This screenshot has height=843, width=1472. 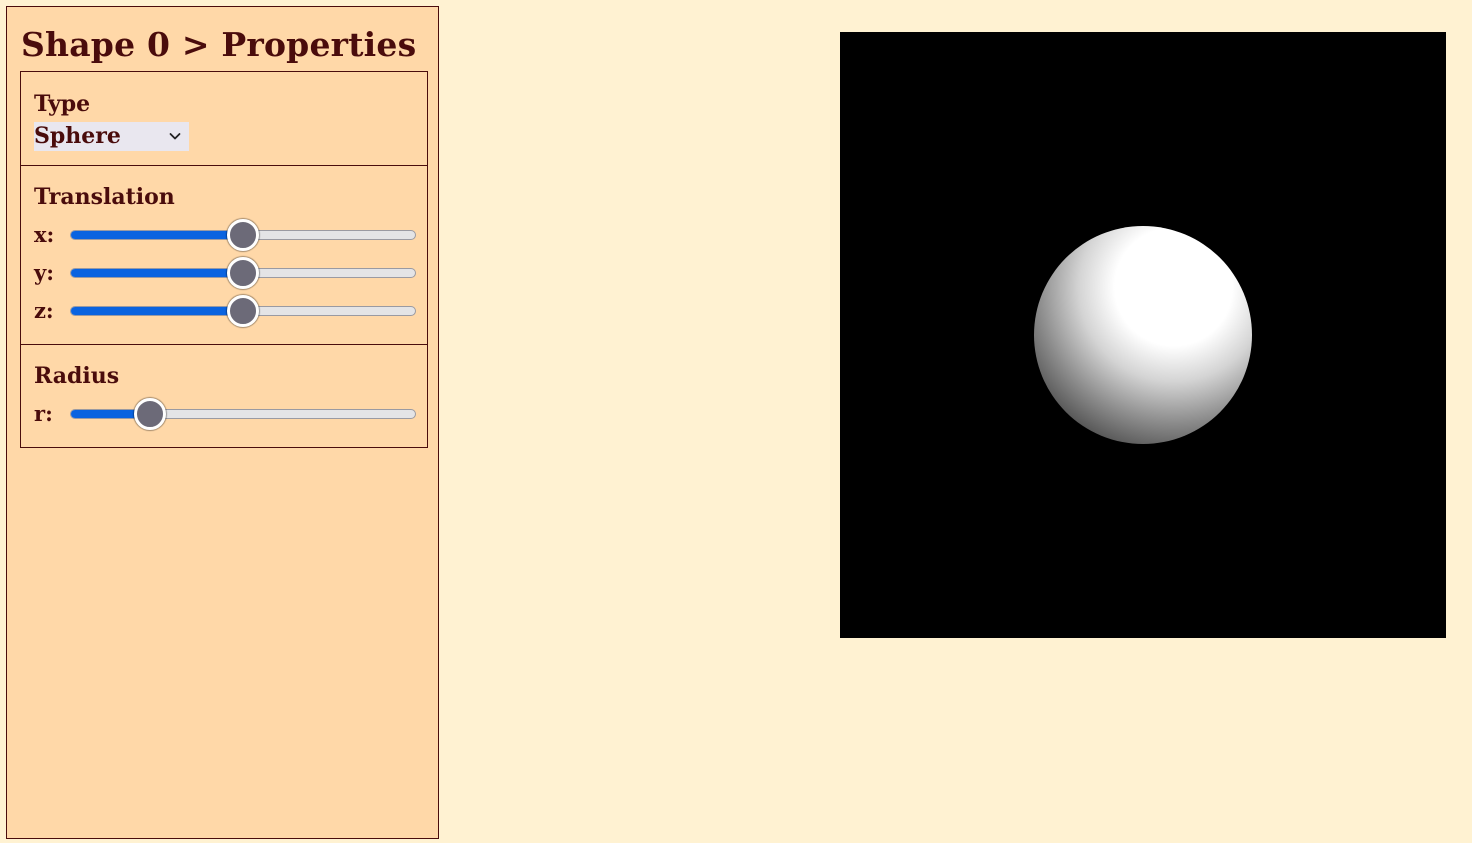 I want to click on slider-r-thumb, so click(x=149, y=414).